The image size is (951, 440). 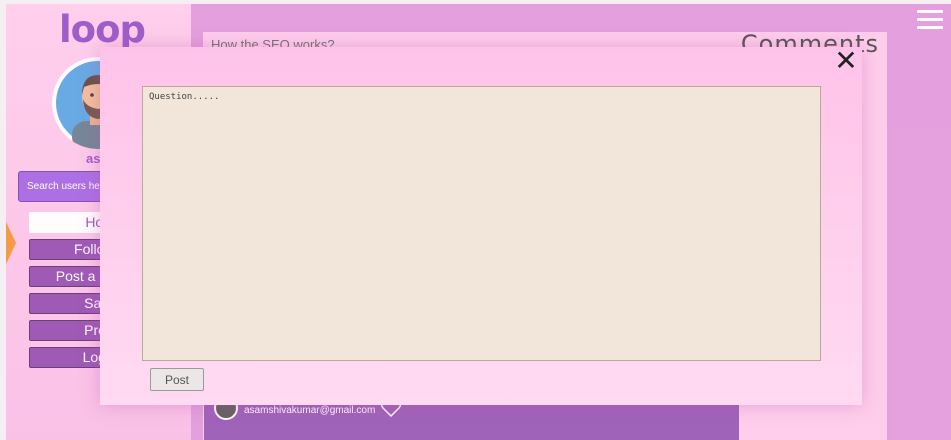 I want to click on close-icon: ✕, so click(x=846, y=61).